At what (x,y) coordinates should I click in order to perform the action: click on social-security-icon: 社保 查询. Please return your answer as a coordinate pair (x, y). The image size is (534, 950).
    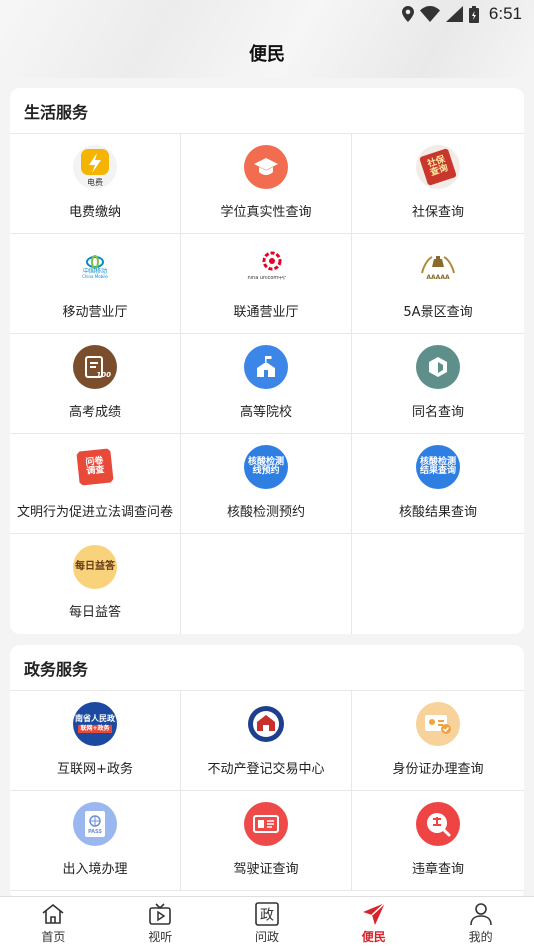
    Looking at the image, I should click on (438, 167).